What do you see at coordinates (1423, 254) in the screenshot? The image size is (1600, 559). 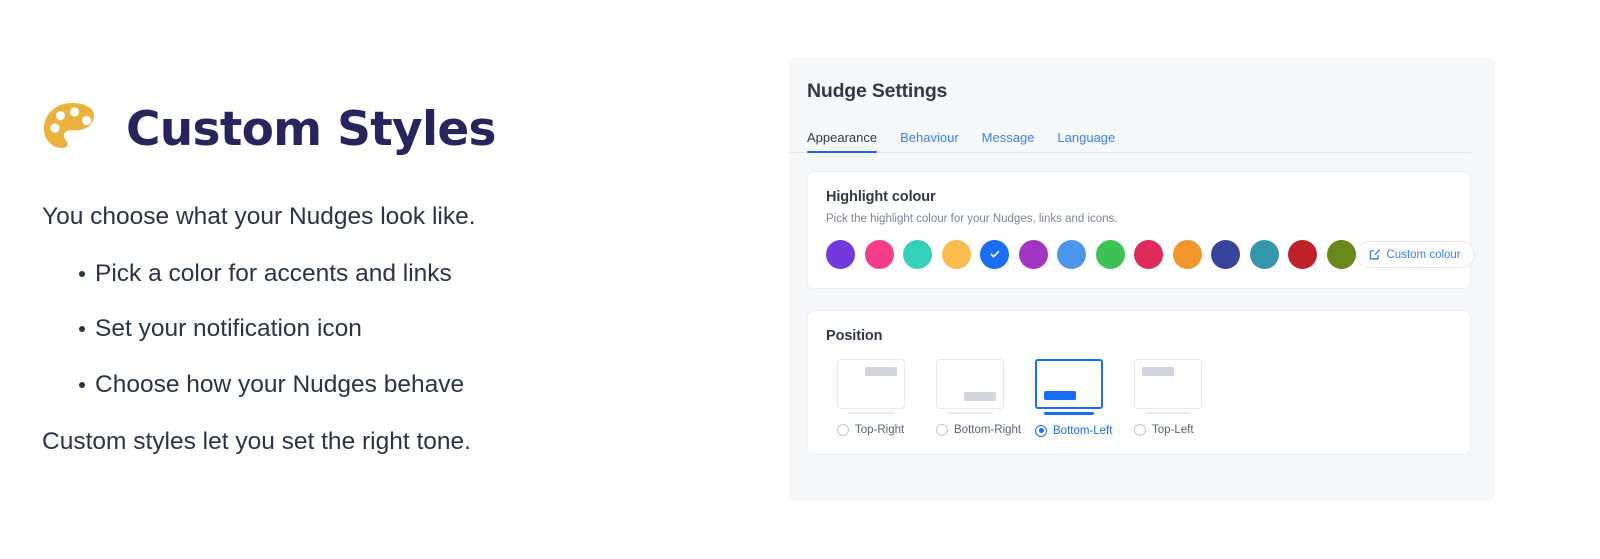 I see `custom-colour-label: Custom colour` at bounding box center [1423, 254].